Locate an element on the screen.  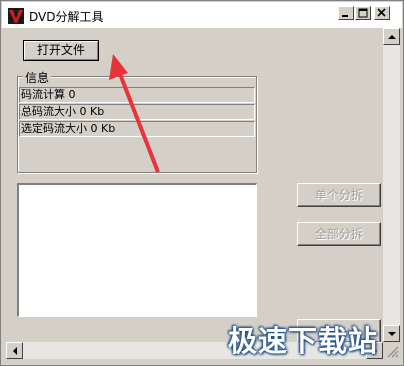
annotation-arrow is located at coordinates (134, 113).